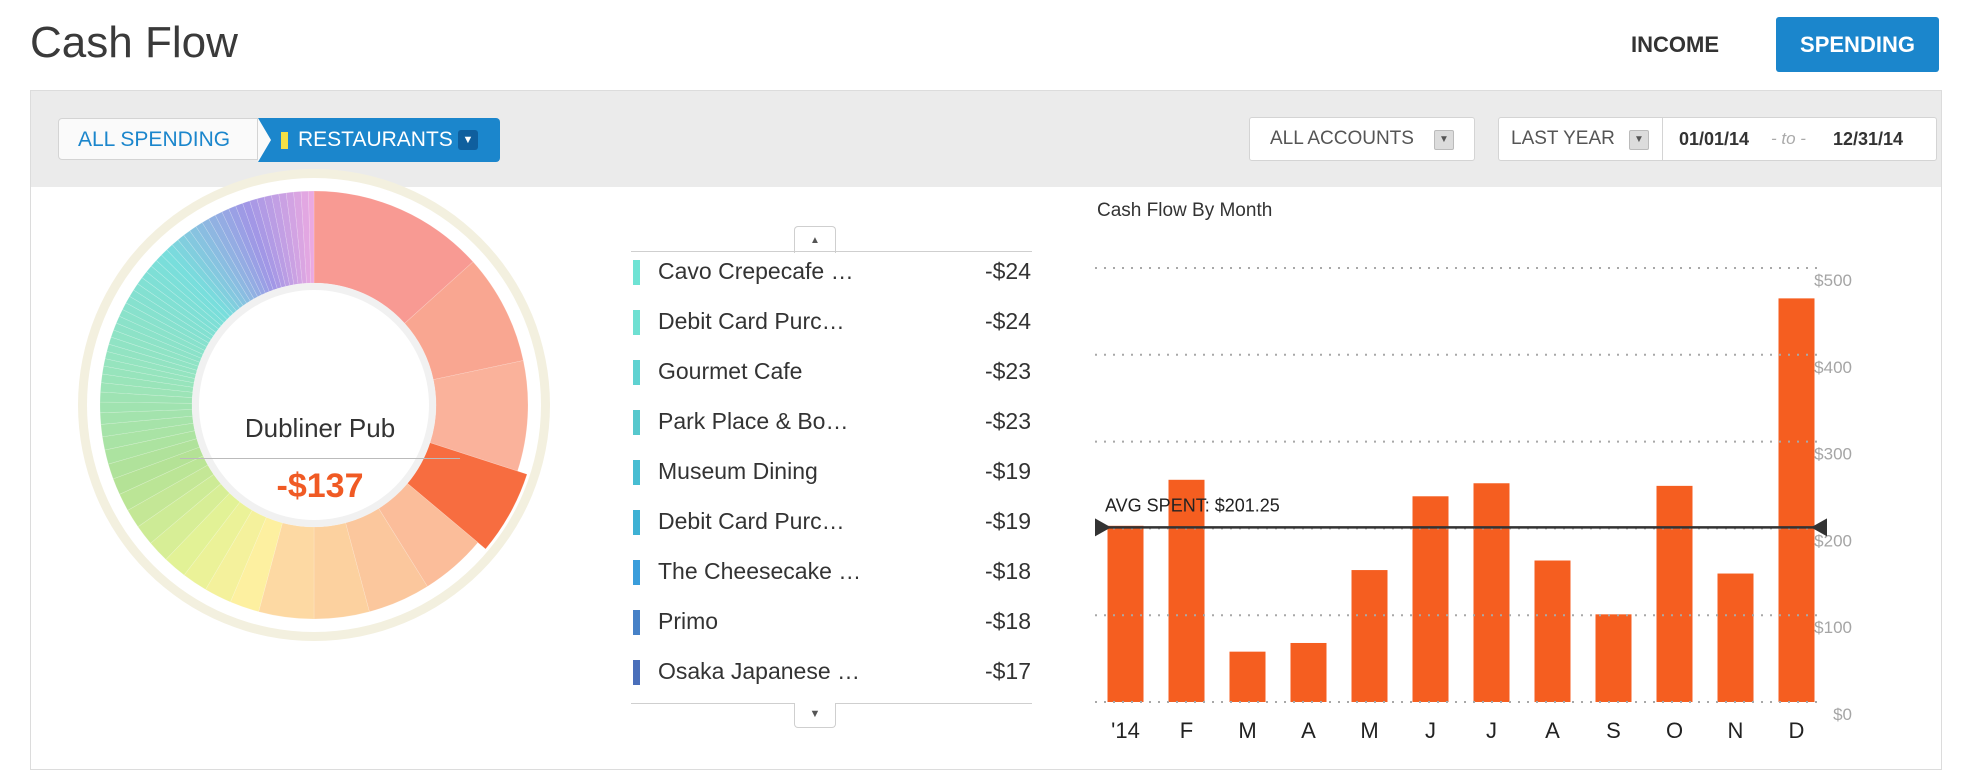  What do you see at coordinates (1833, 280) in the screenshot?
I see `y-tick-label: $500` at bounding box center [1833, 280].